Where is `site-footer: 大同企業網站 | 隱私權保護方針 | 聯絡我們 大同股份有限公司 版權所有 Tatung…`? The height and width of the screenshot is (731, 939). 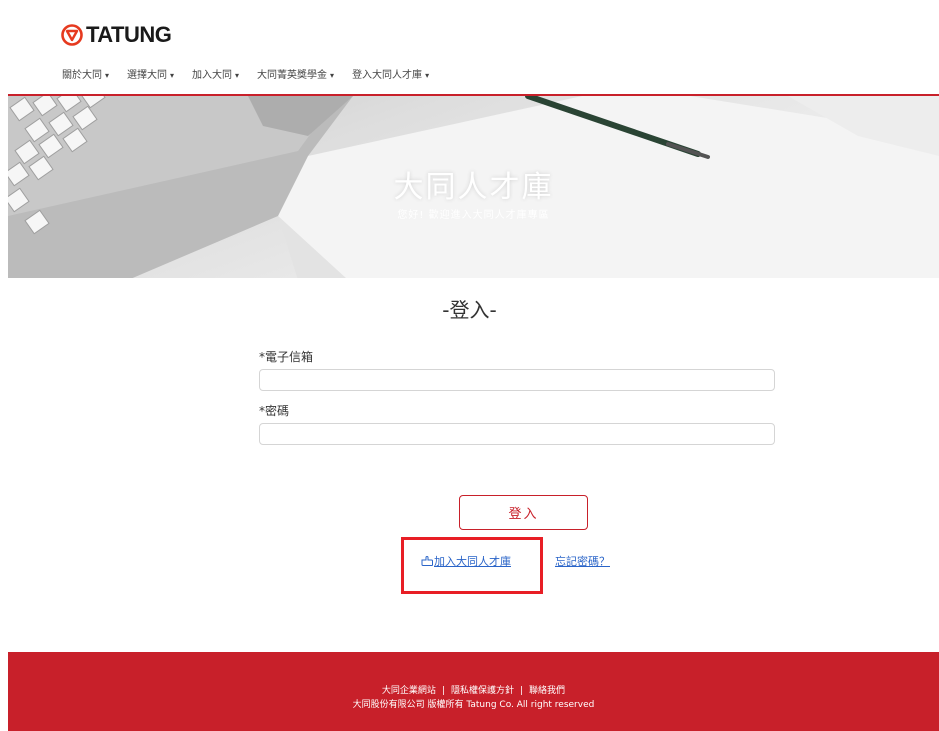 site-footer: 大同企業網站 | 隱私權保護方針 | 聯絡我們 大同股份有限公司 版權所有 Tatung… is located at coordinates (473, 691).